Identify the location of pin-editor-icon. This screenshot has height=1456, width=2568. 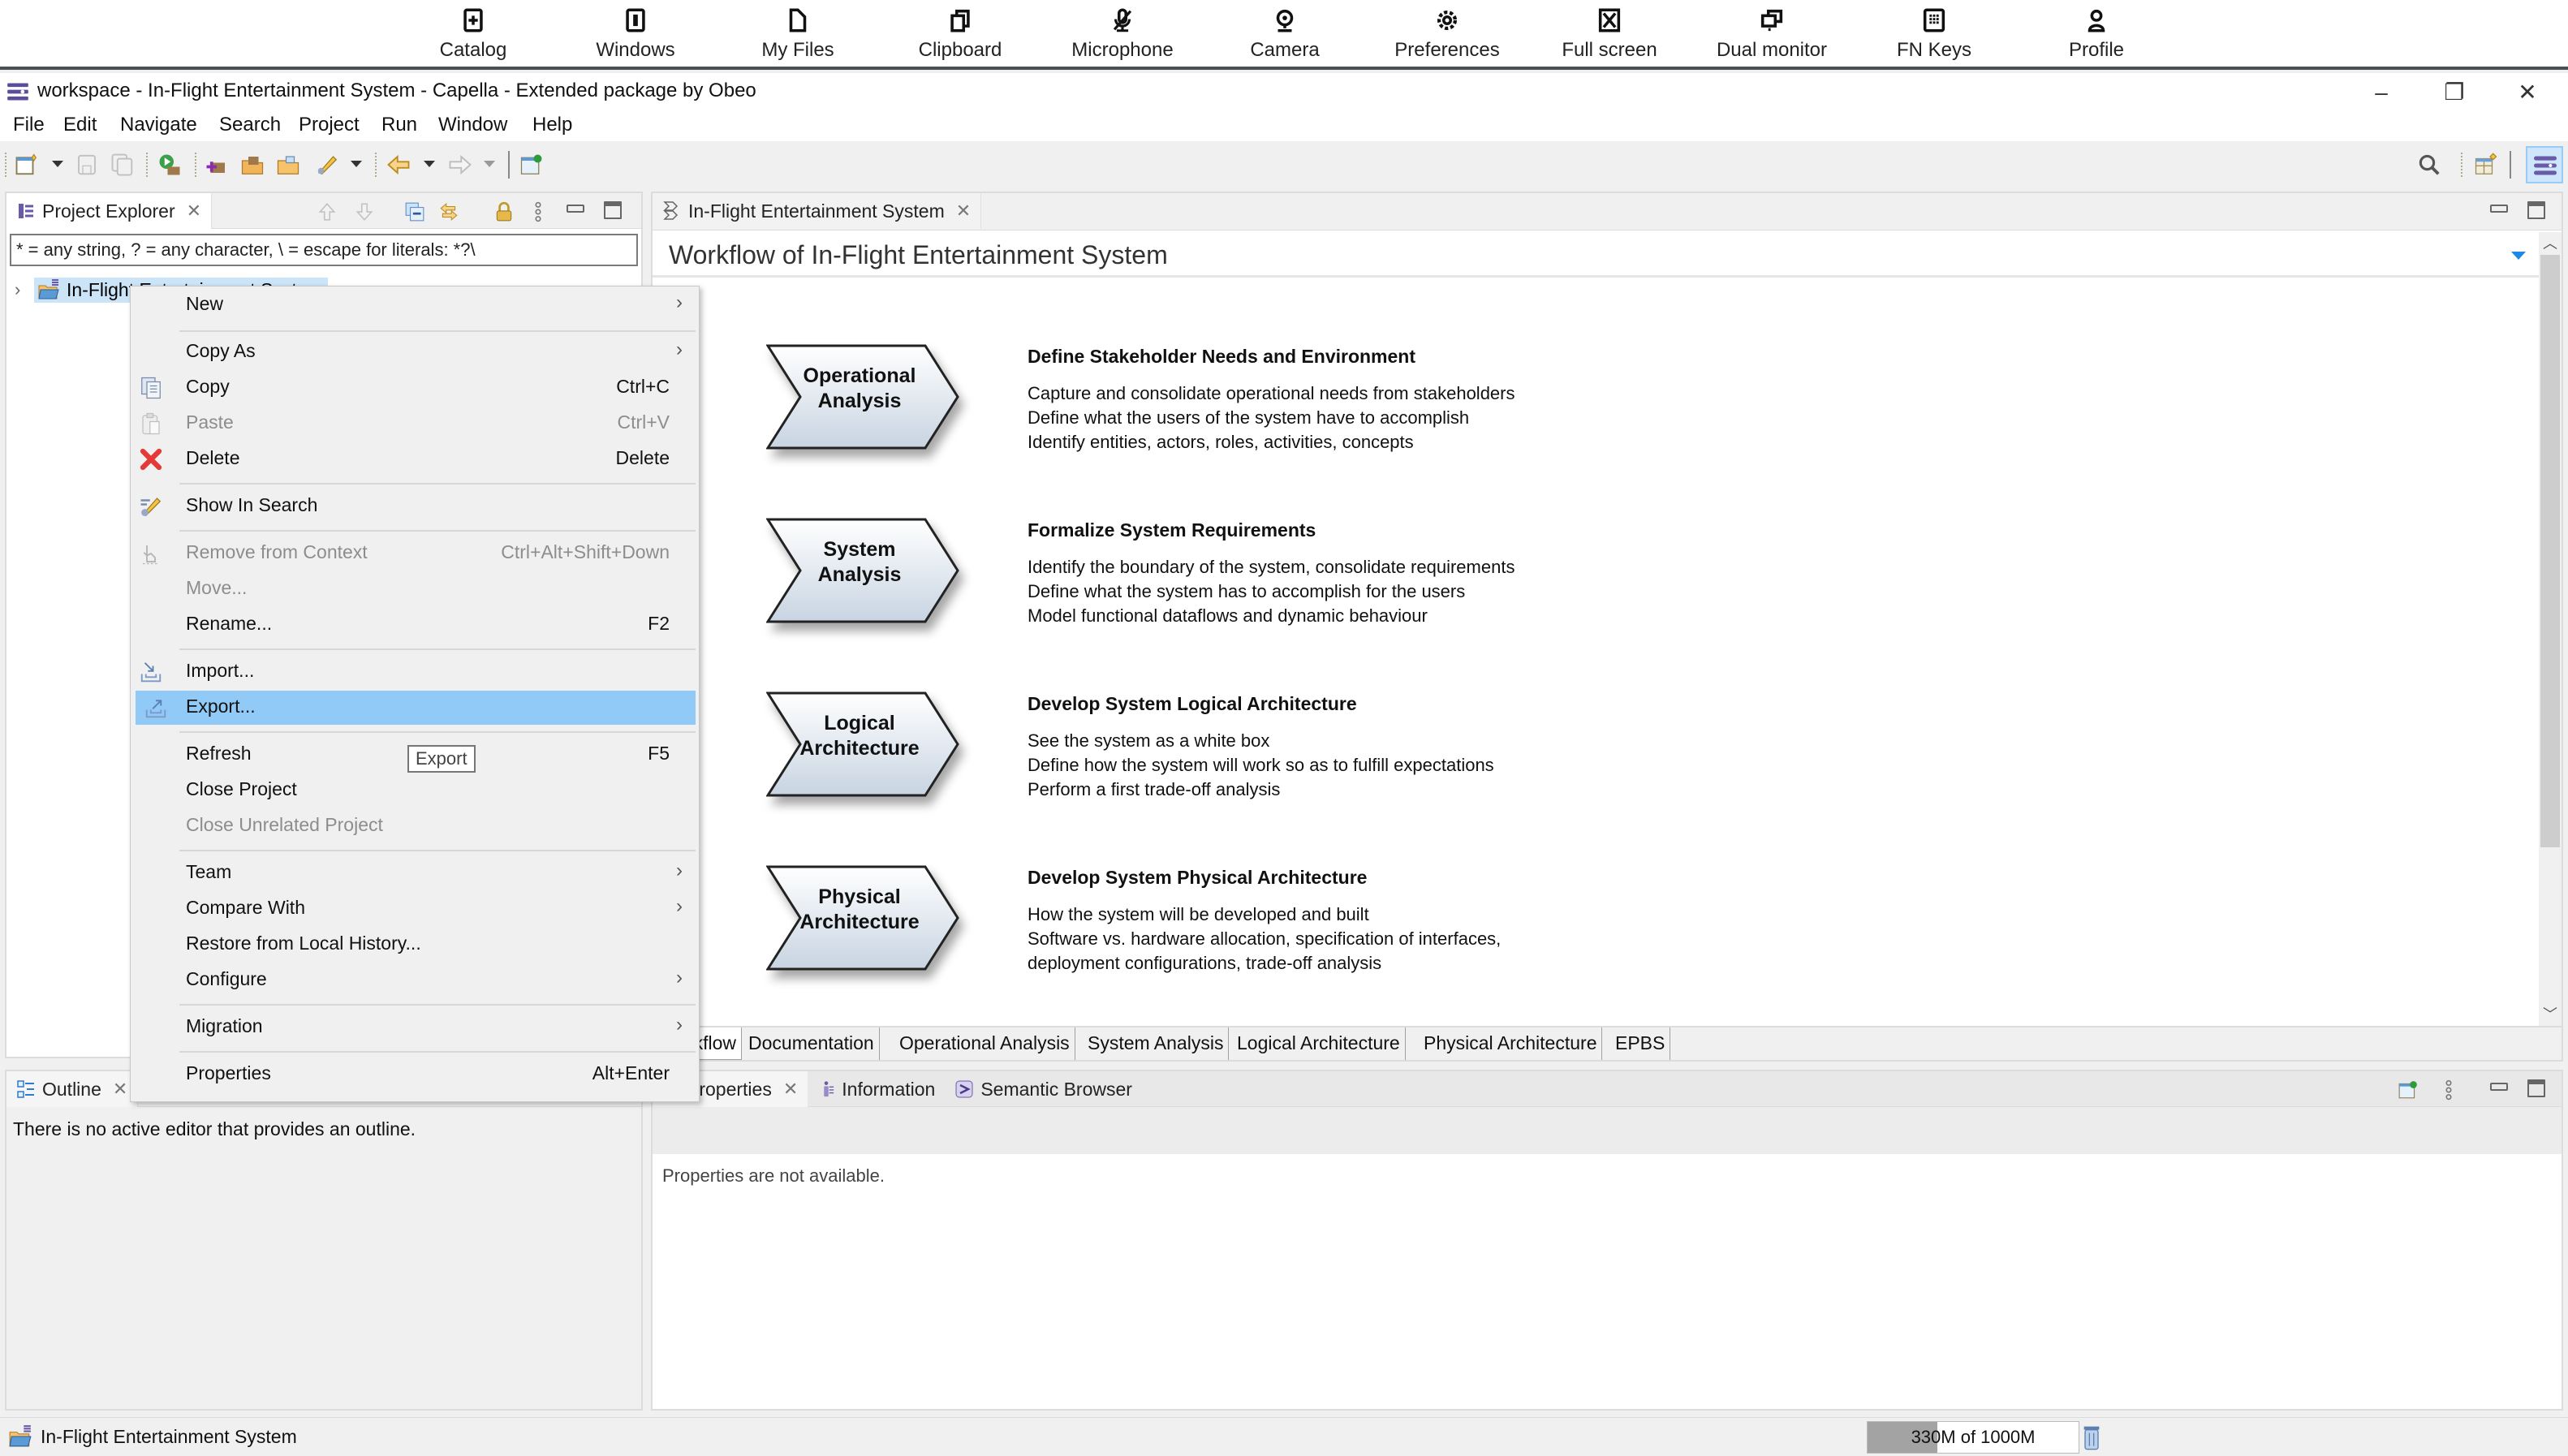
(531, 165).